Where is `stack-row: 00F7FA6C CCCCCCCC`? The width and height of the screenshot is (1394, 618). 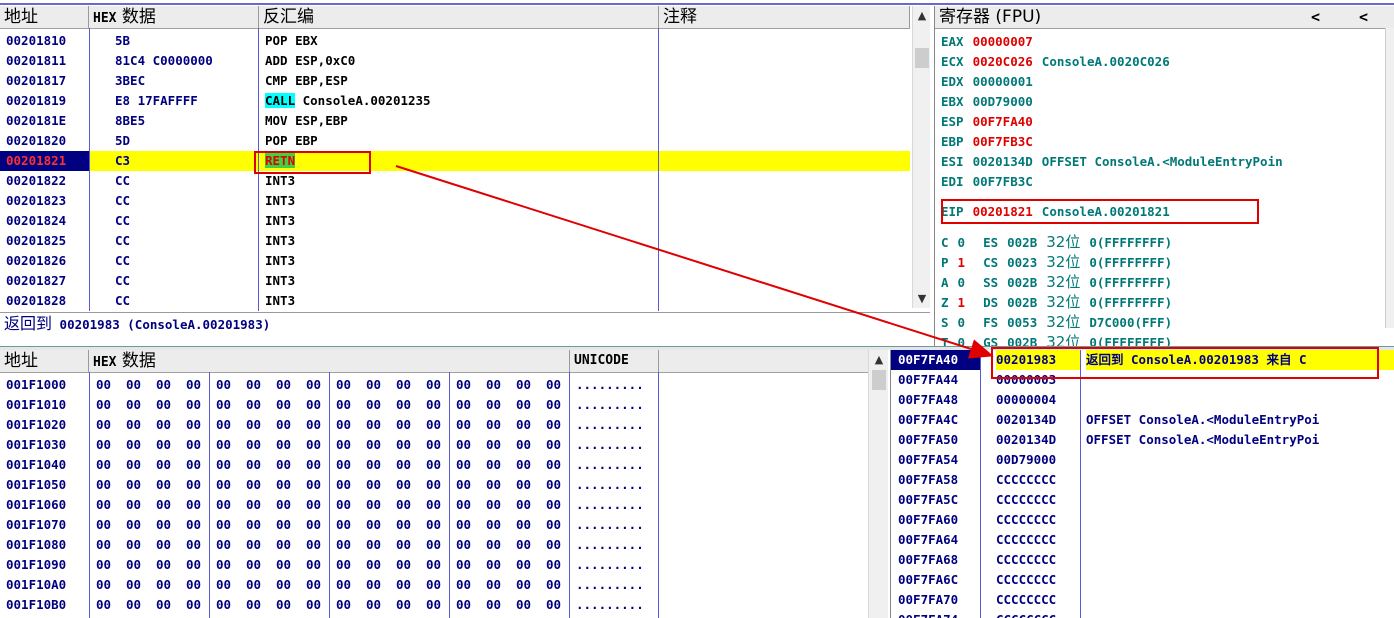
stack-row: 00F7FA6C CCCCCCCC is located at coordinates (1142, 580).